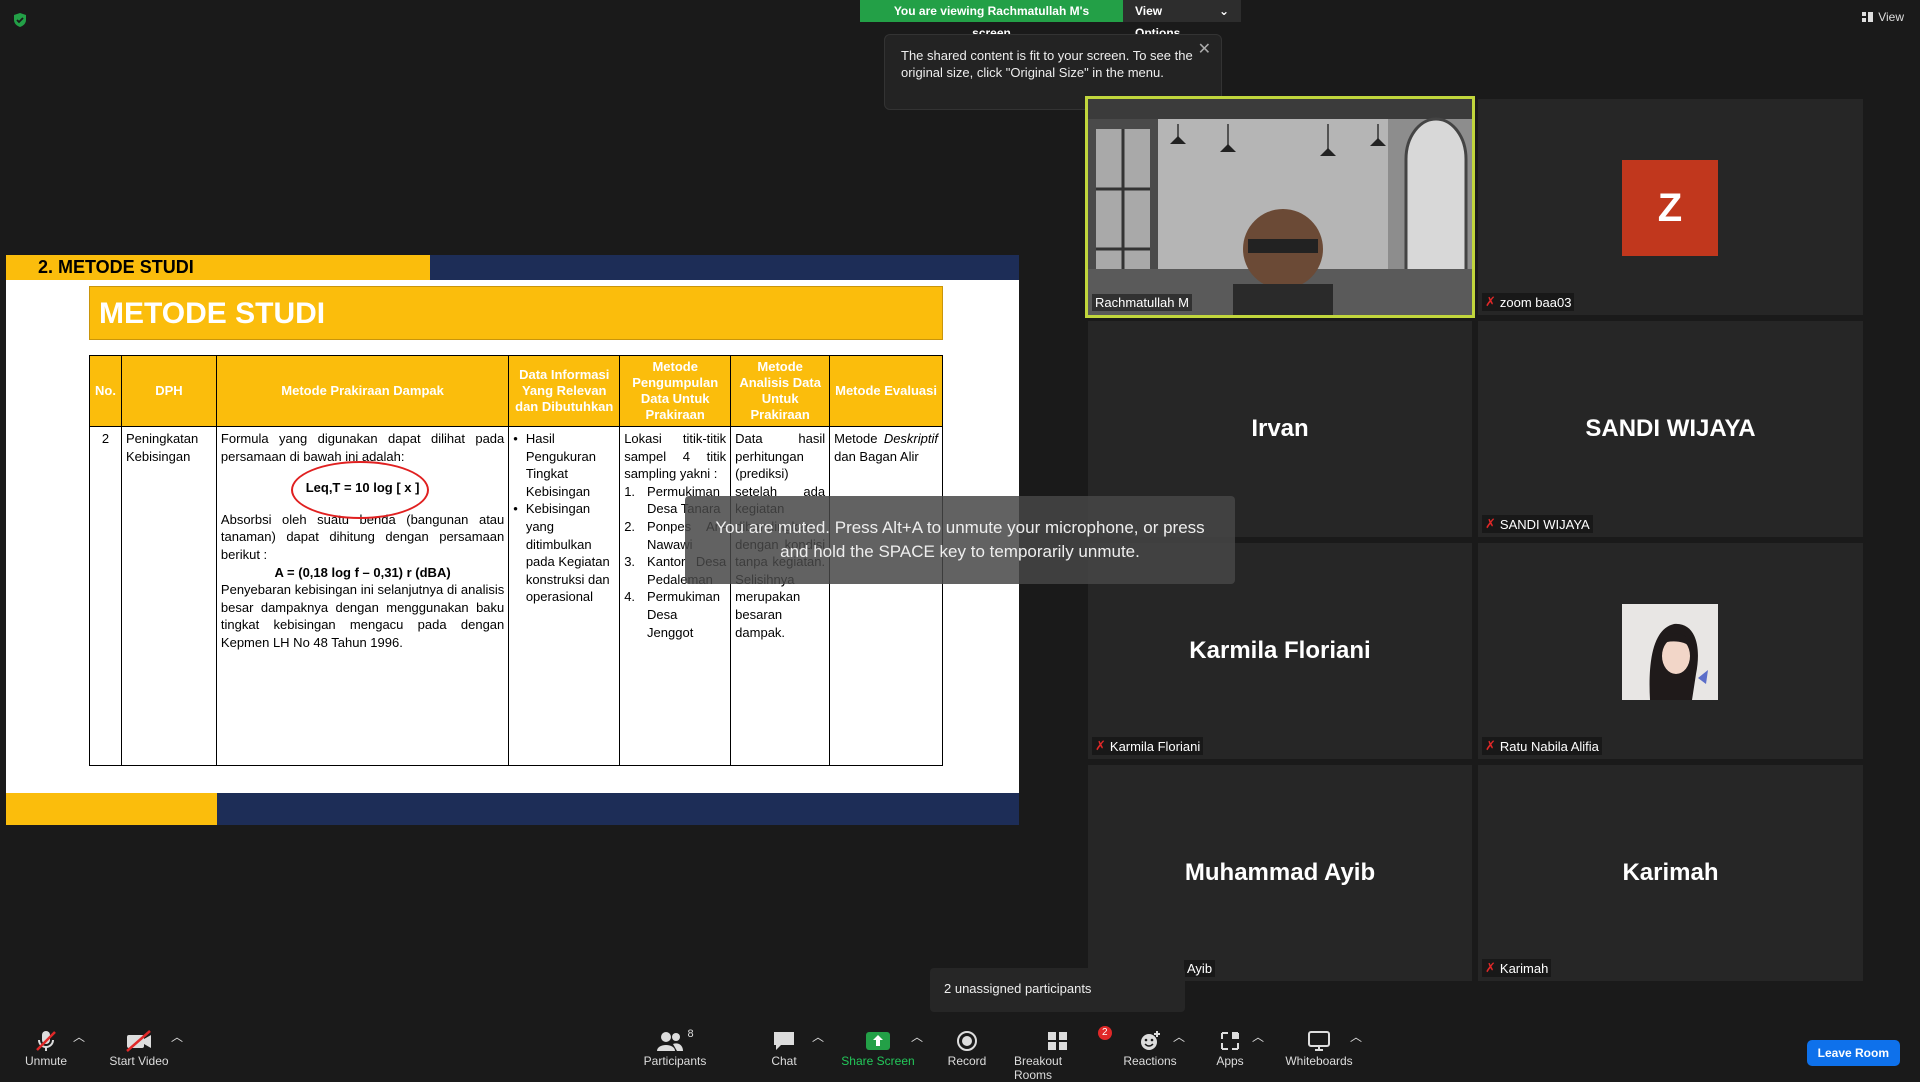 The image size is (1920, 1082). I want to click on view-options-button: View Options ⌄, so click(1182, 20).